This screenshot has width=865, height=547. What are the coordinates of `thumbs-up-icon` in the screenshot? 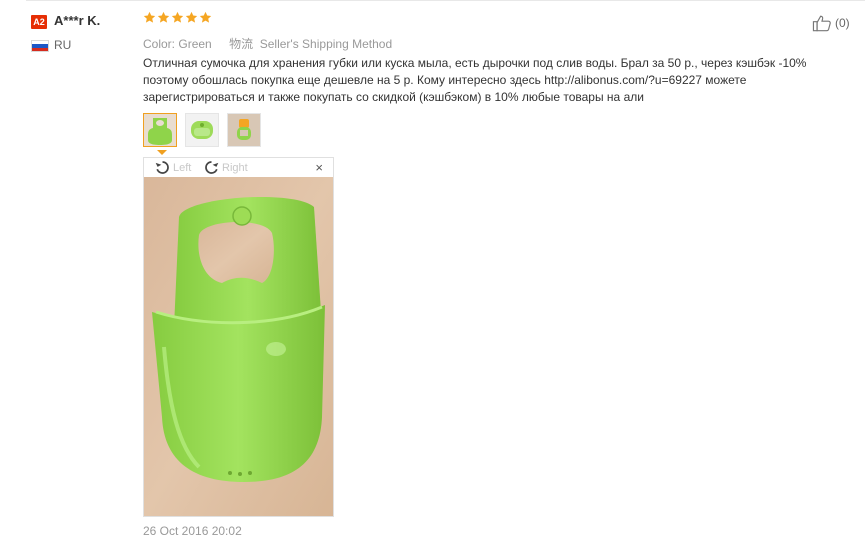 It's located at (821, 23).